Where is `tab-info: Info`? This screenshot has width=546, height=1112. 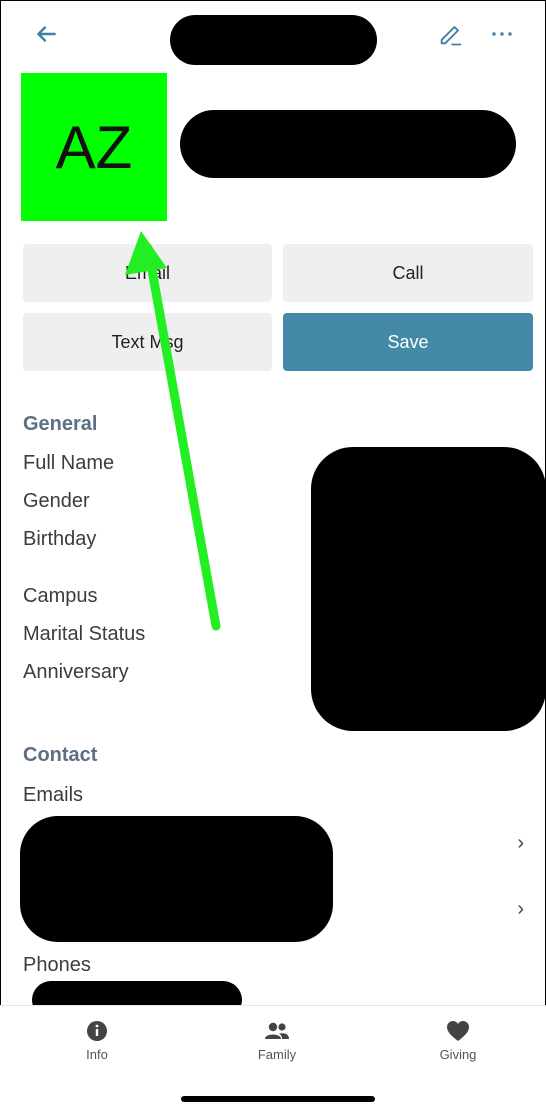
tab-info: Info is located at coordinates (97, 1041).